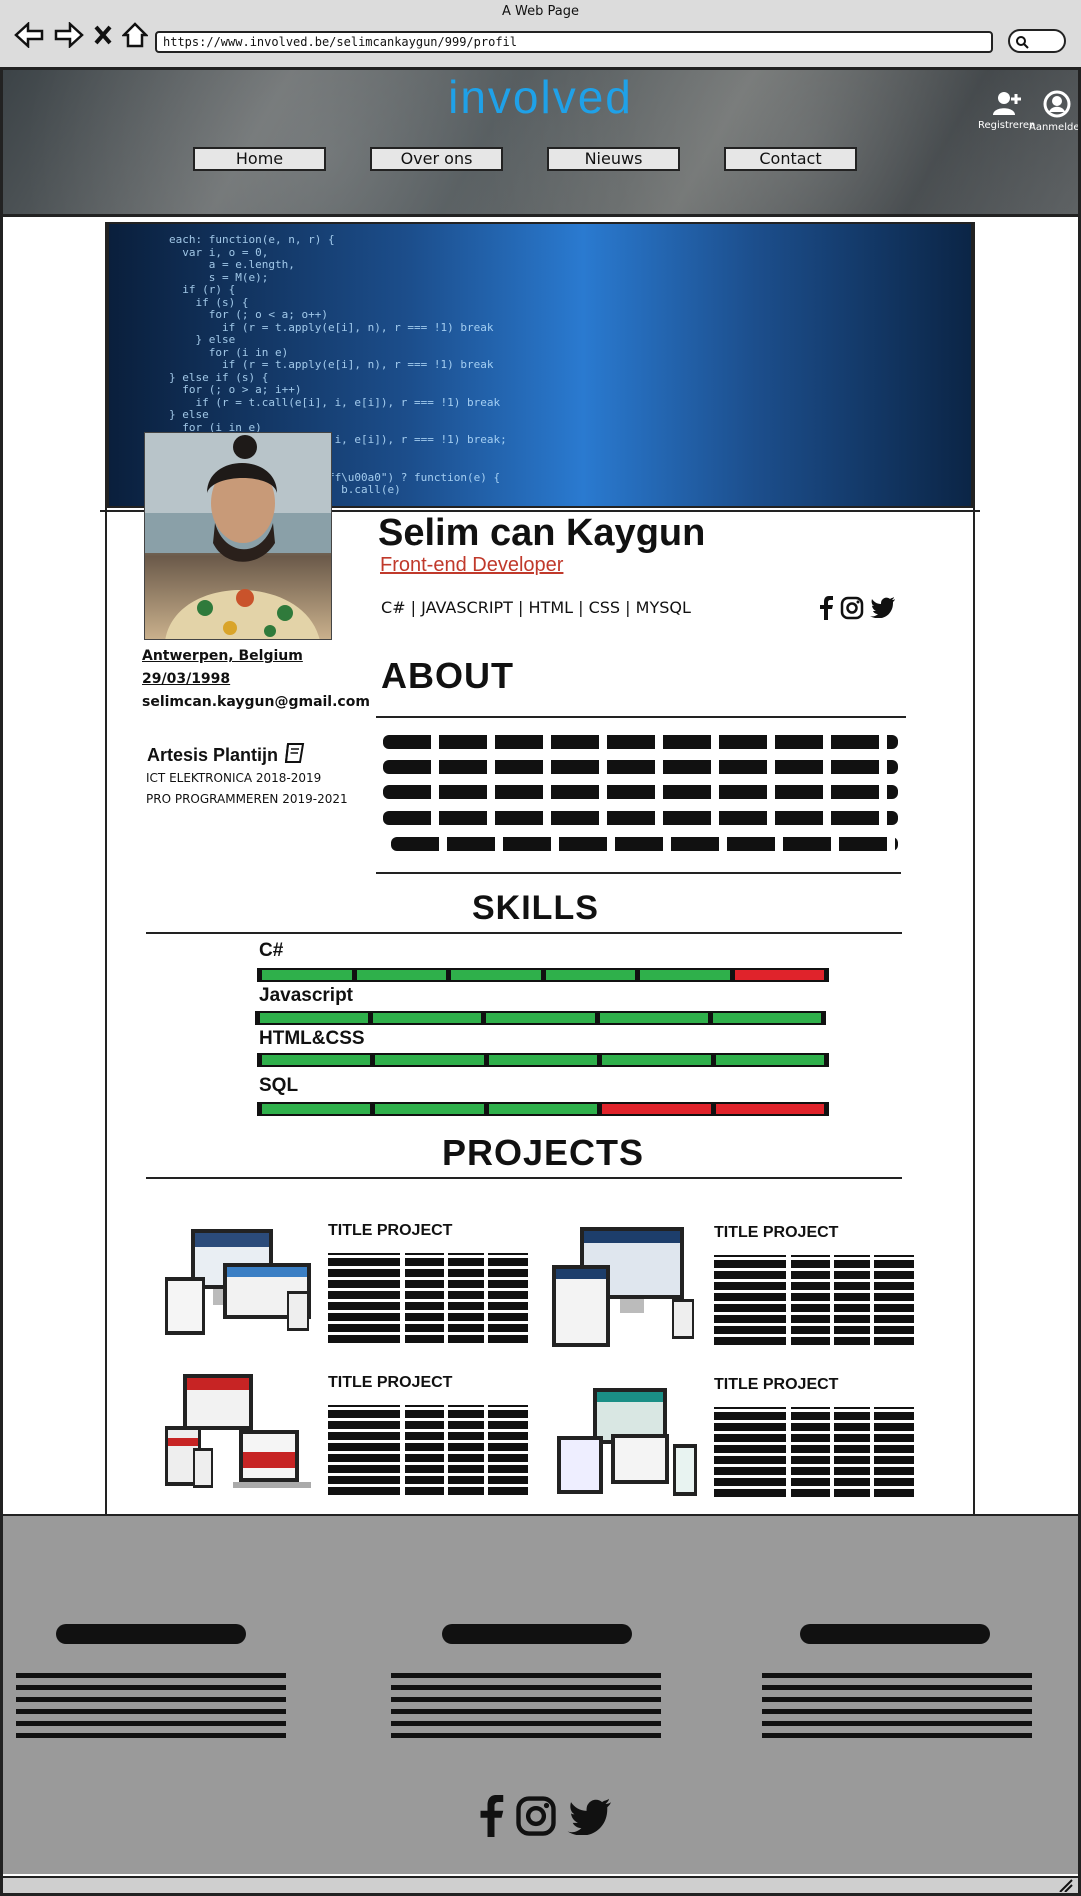  I want to click on projects-divider, so click(524, 1178).